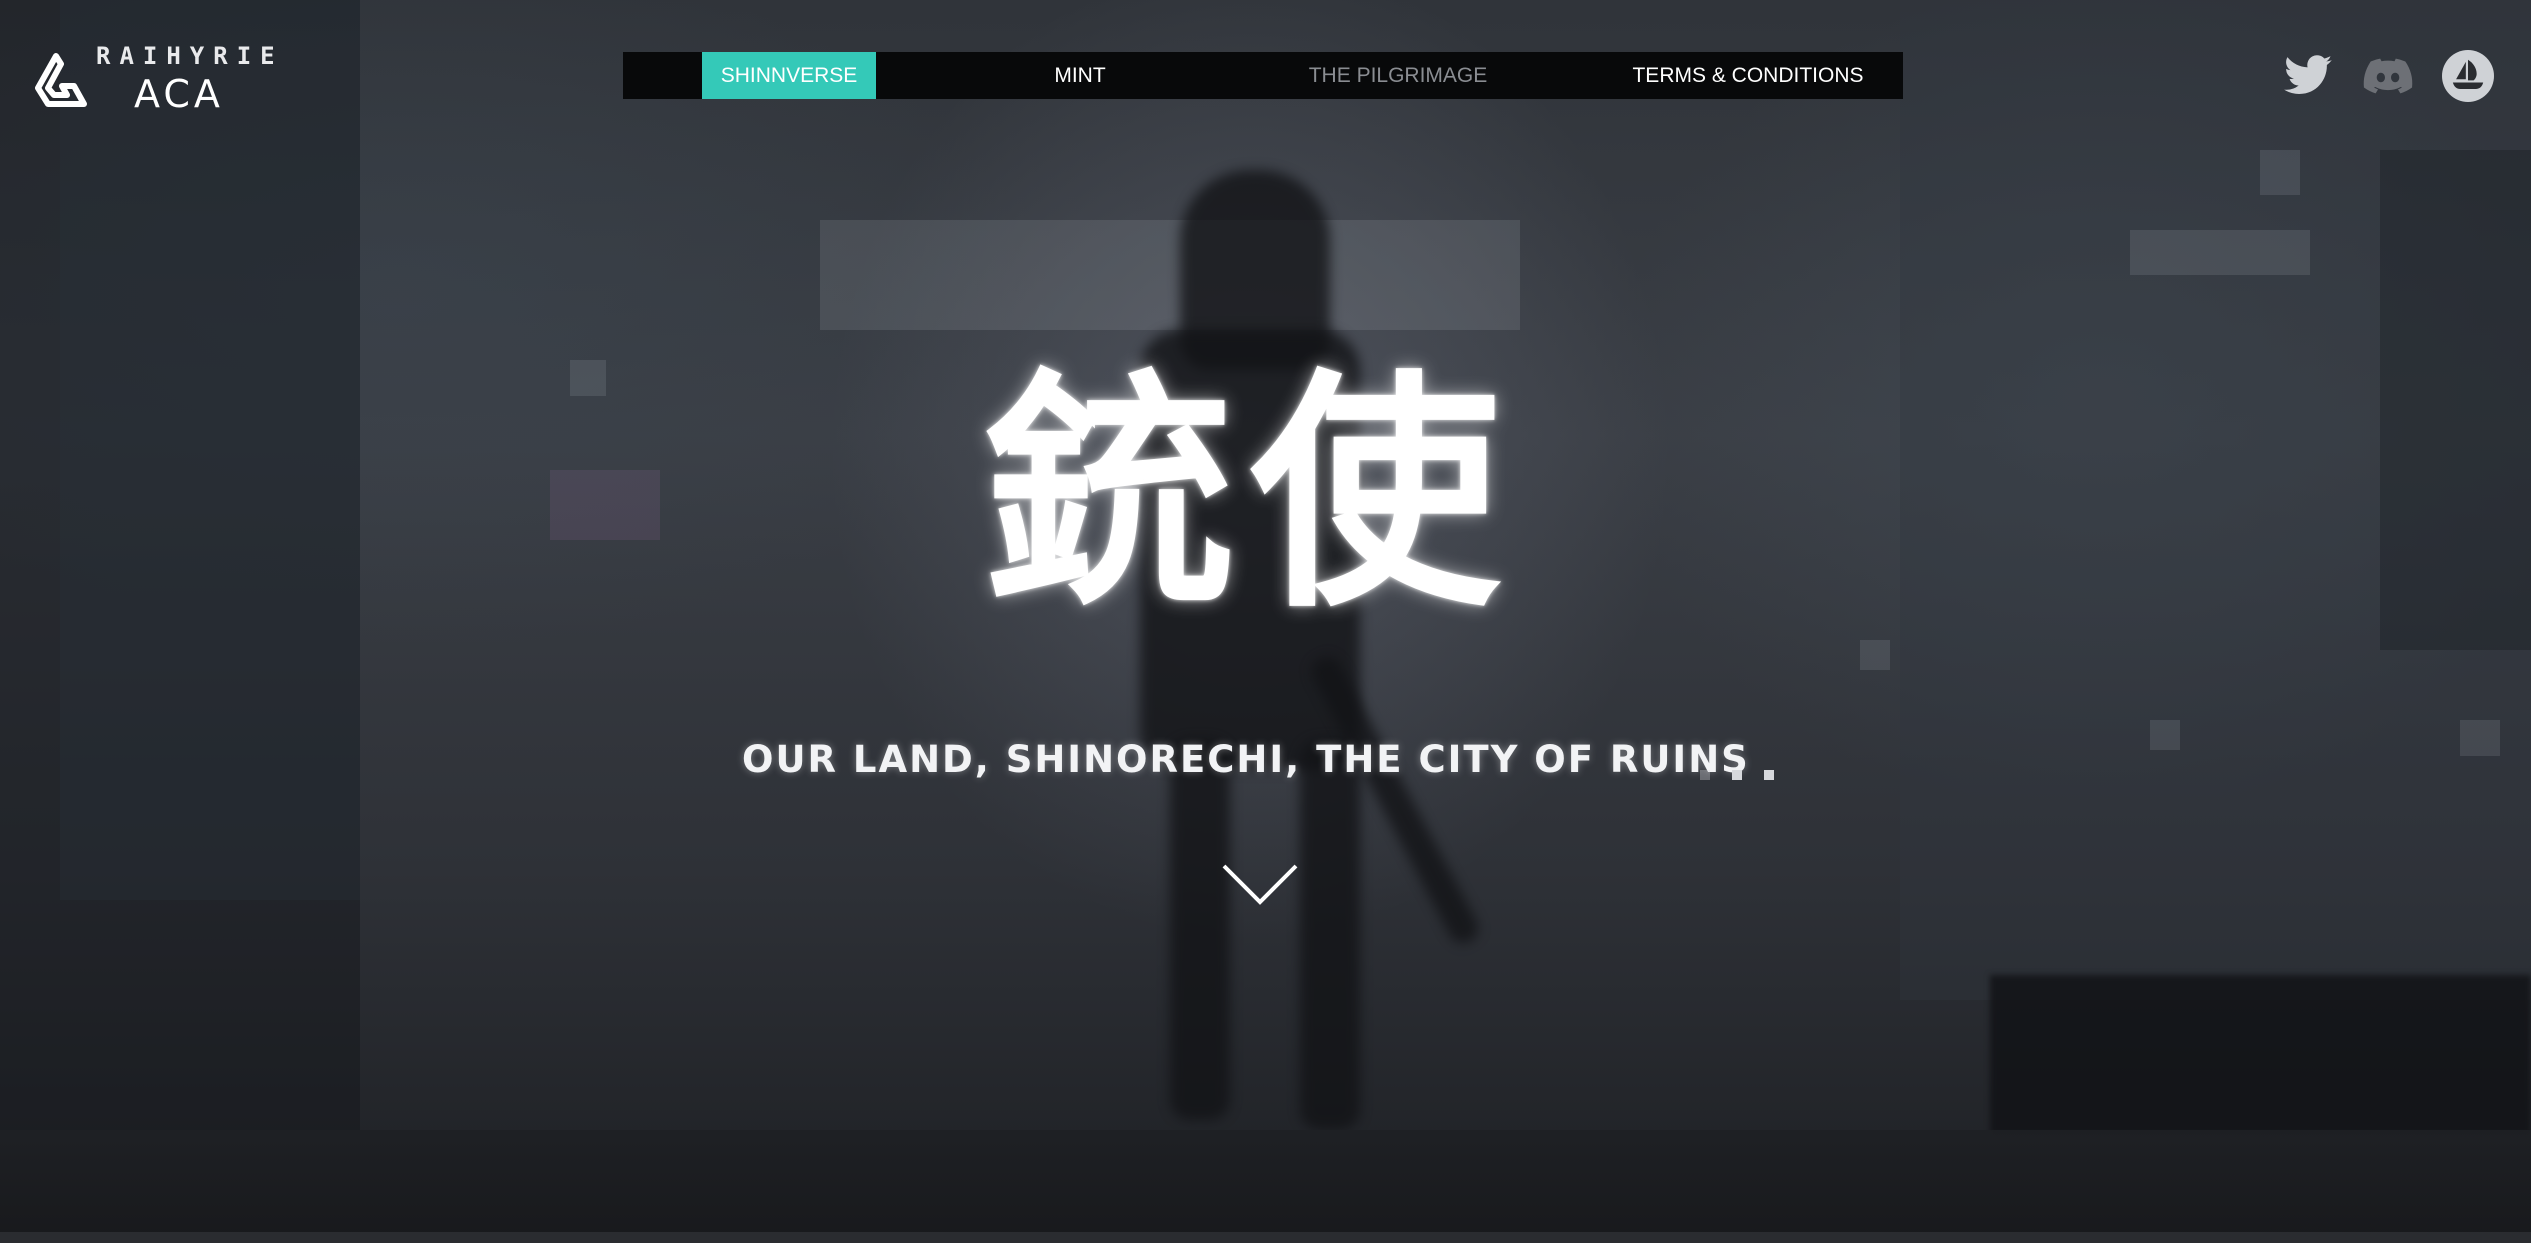 This screenshot has width=2531, height=1243. I want to click on brand-name-bottom: ACA, so click(179, 94).